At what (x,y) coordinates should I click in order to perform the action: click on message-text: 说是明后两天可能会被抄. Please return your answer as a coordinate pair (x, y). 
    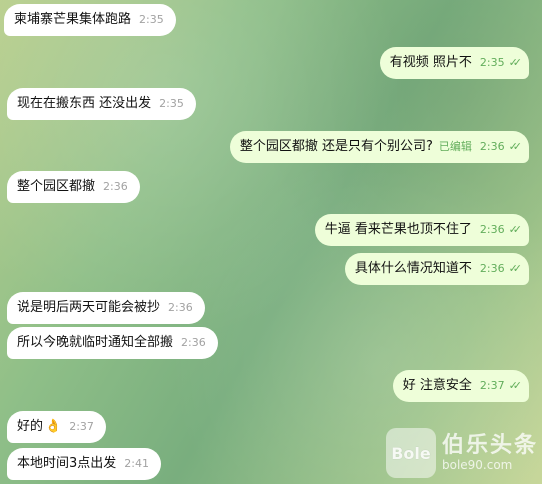
    Looking at the image, I should click on (89, 307).